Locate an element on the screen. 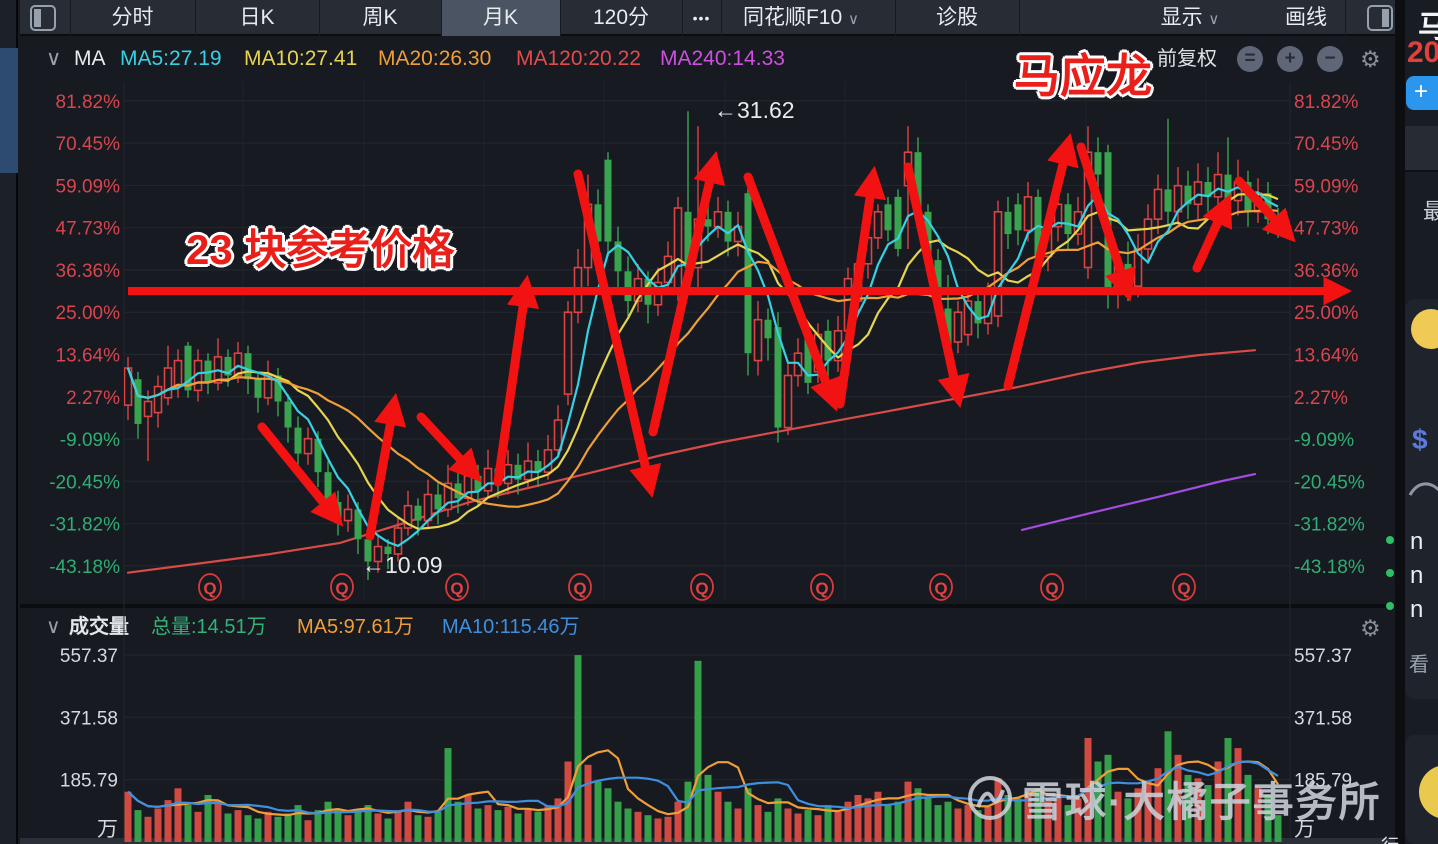  dollar-fragment: $ is located at coordinates (1420, 439).